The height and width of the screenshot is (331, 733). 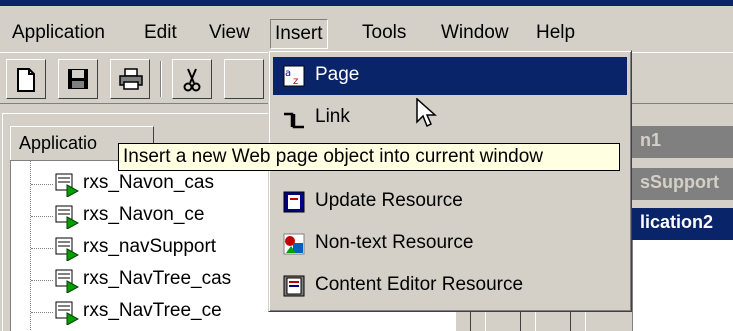 What do you see at coordinates (384, 34) in the screenshot?
I see `menu-tools: Tools` at bounding box center [384, 34].